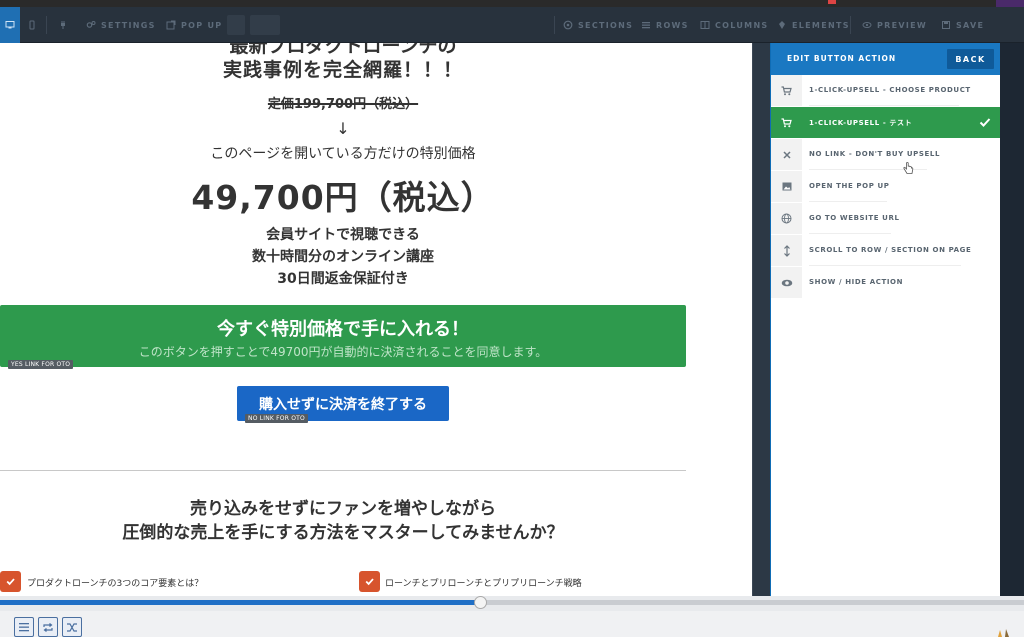  Describe the element at coordinates (276, 418) in the screenshot. I see `no-link-tag: NO LINK FOR OTO` at that location.